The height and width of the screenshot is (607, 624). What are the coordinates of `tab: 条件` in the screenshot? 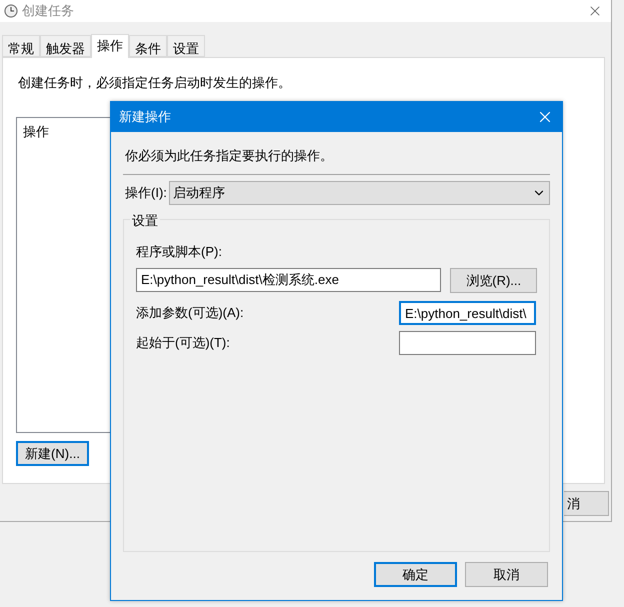 It's located at (148, 46).